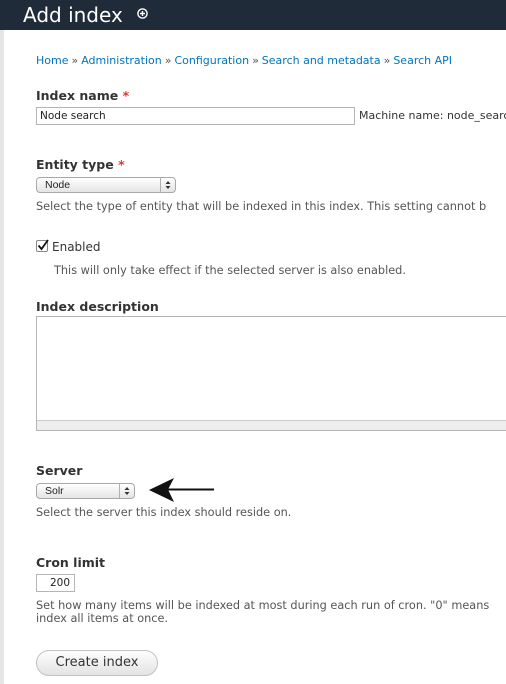 The width and height of the screenshot is (506, 684). I want to click on server-selected-value: Solr, so click(54, 491).